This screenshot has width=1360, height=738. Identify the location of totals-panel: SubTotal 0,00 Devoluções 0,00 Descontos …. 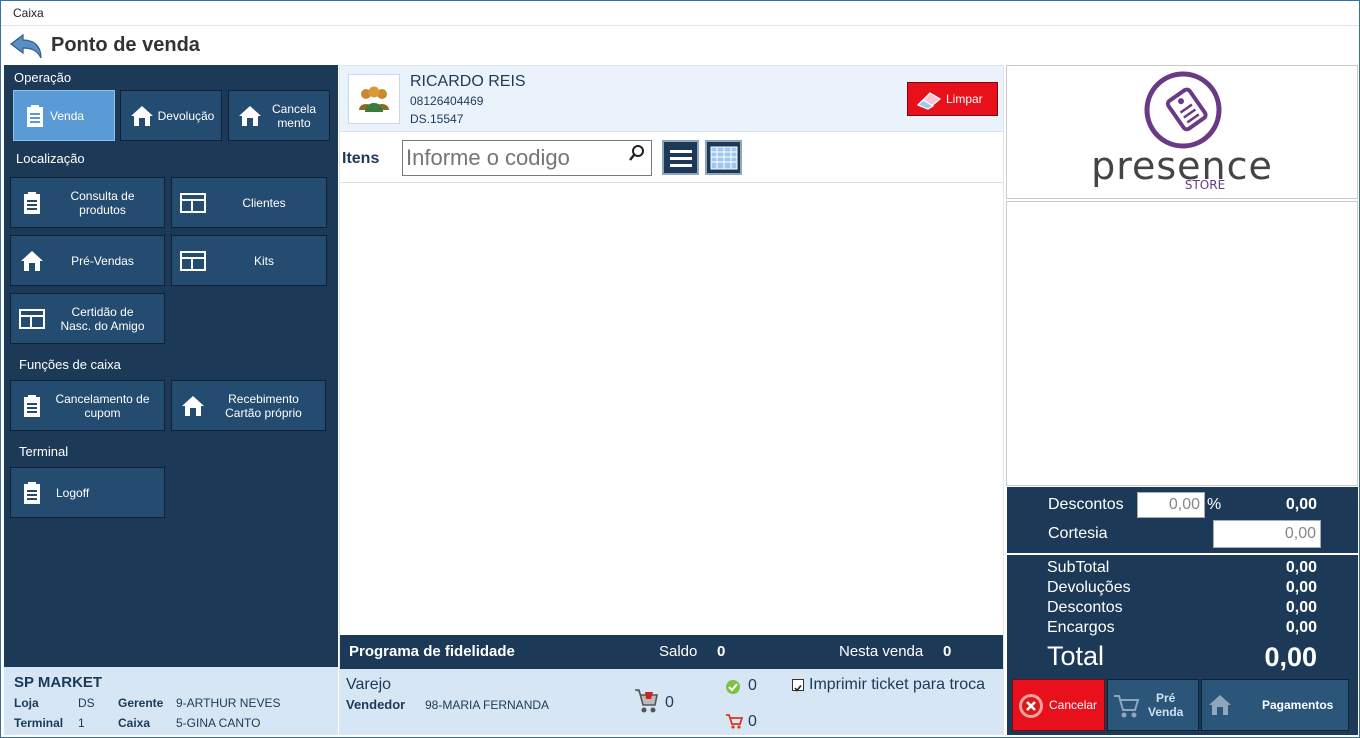
(1182, 645).